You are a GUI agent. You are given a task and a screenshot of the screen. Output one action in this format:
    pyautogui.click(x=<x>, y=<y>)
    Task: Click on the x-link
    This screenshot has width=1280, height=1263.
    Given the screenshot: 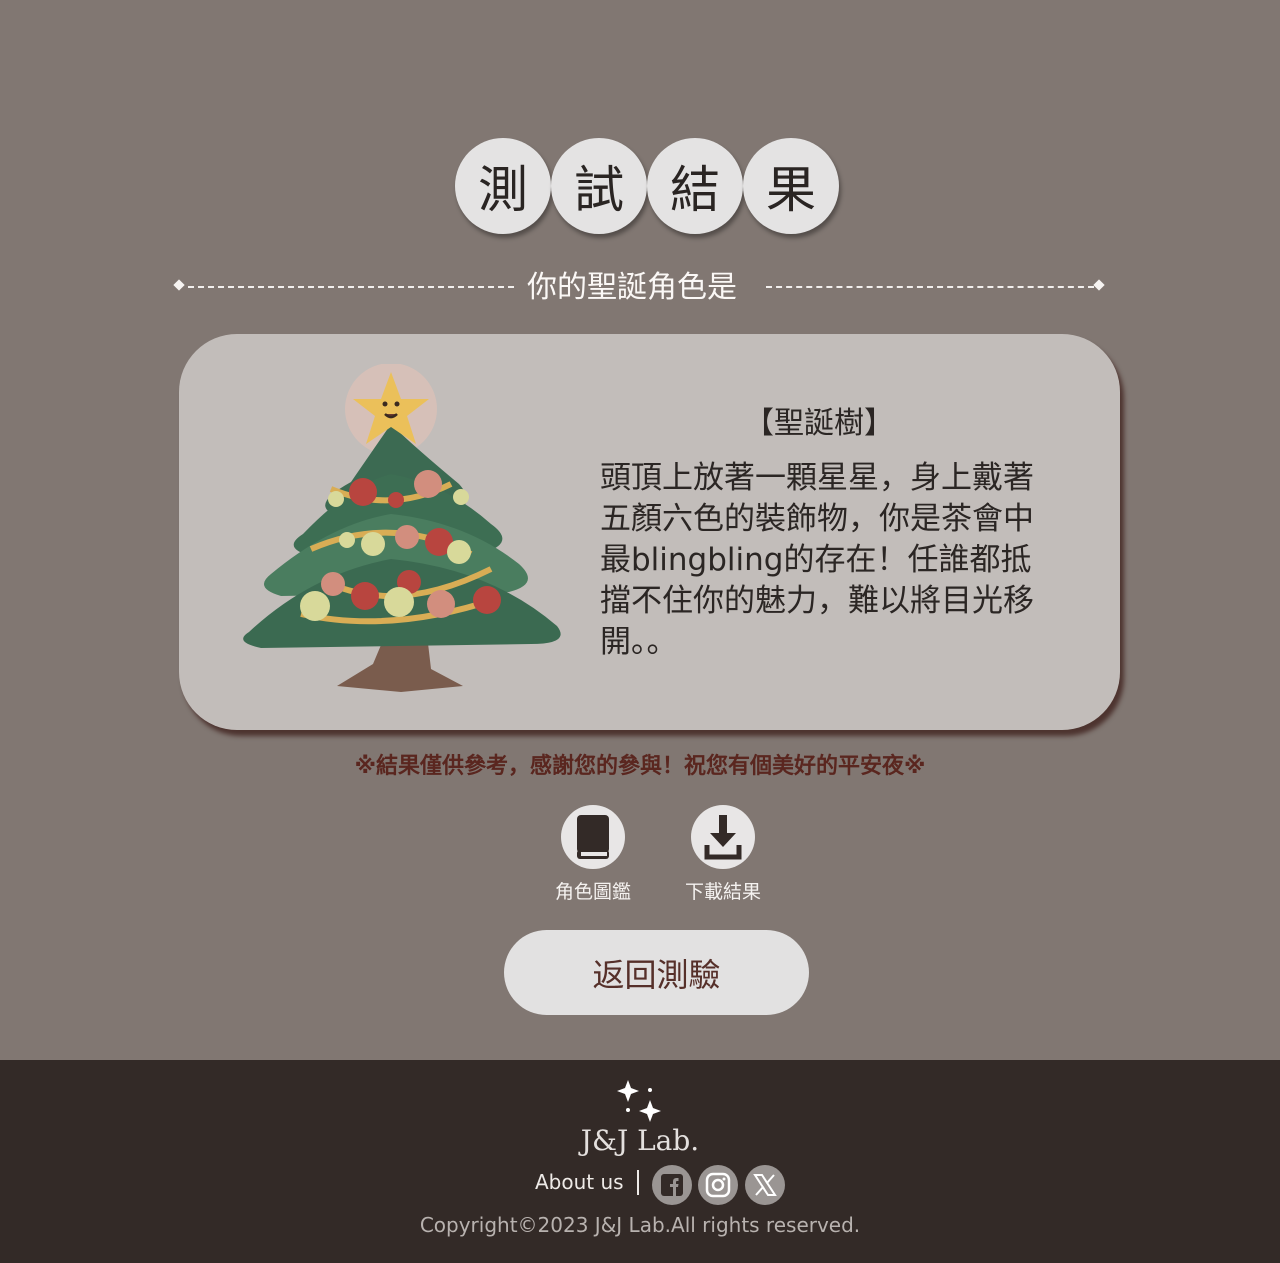 What is the action you would take?
    pyautogui.click(x=765, y=1185)
    